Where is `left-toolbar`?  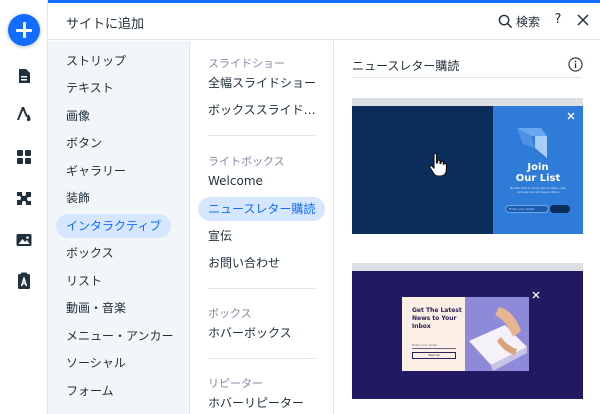
left-toolbar is located at coordinates (24, 207).